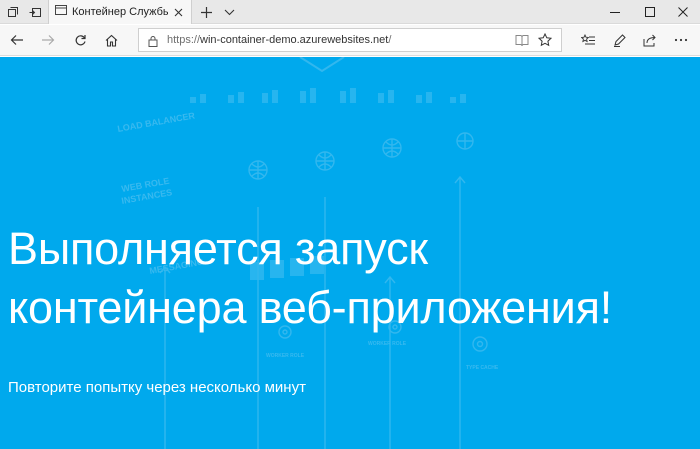  I want to click on retry-message: Повторите попытку через несколько минут, so click(157, 387).